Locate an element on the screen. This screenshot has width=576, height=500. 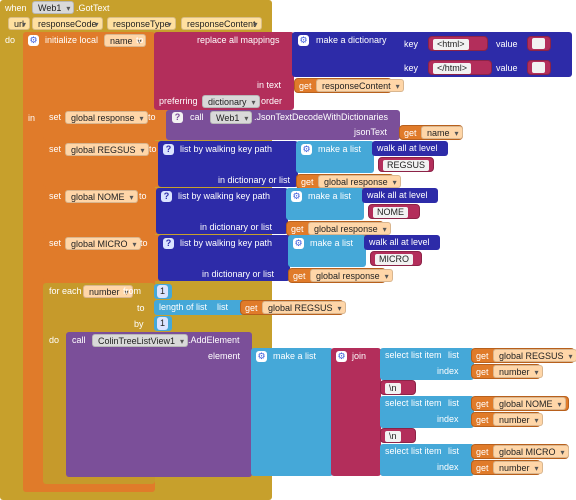
get-global-response-3: get global response is located at coordinates (340, 275).